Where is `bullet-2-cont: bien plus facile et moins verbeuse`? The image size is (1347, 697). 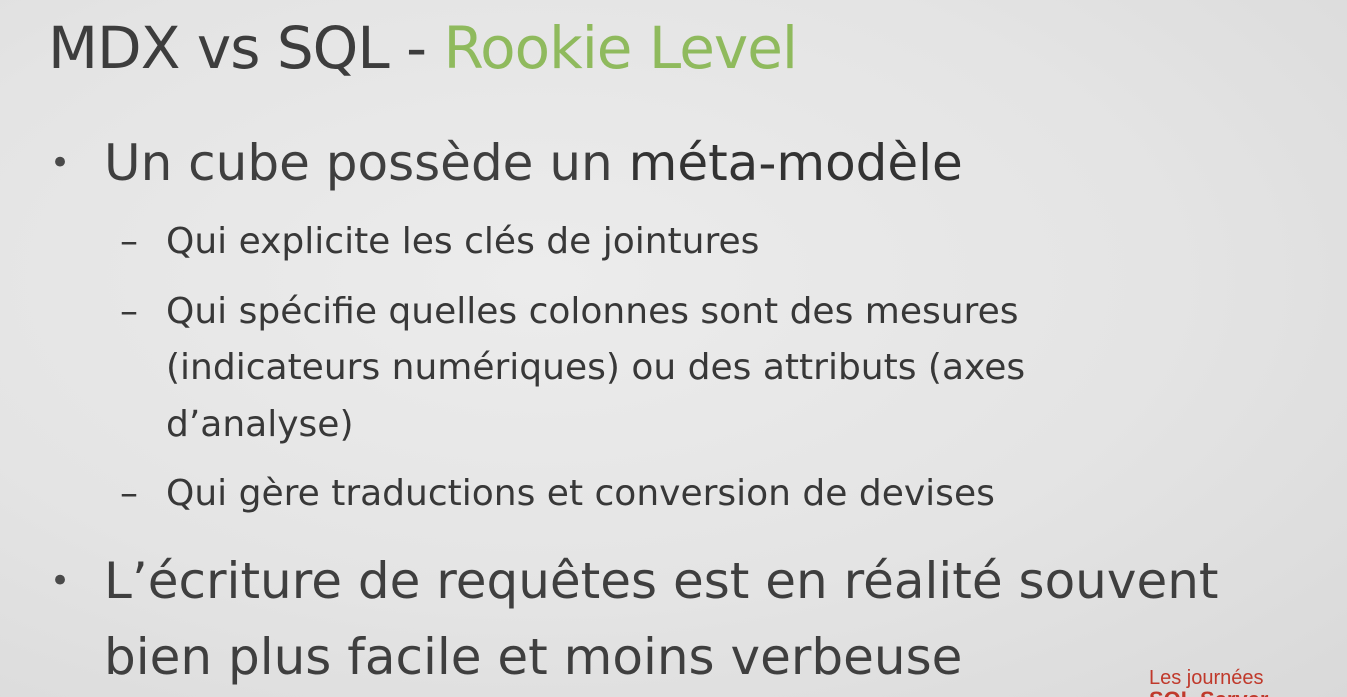
bullet-2-cont: bien plus facile et moins verbeuse is located at coordinates (533, 657).